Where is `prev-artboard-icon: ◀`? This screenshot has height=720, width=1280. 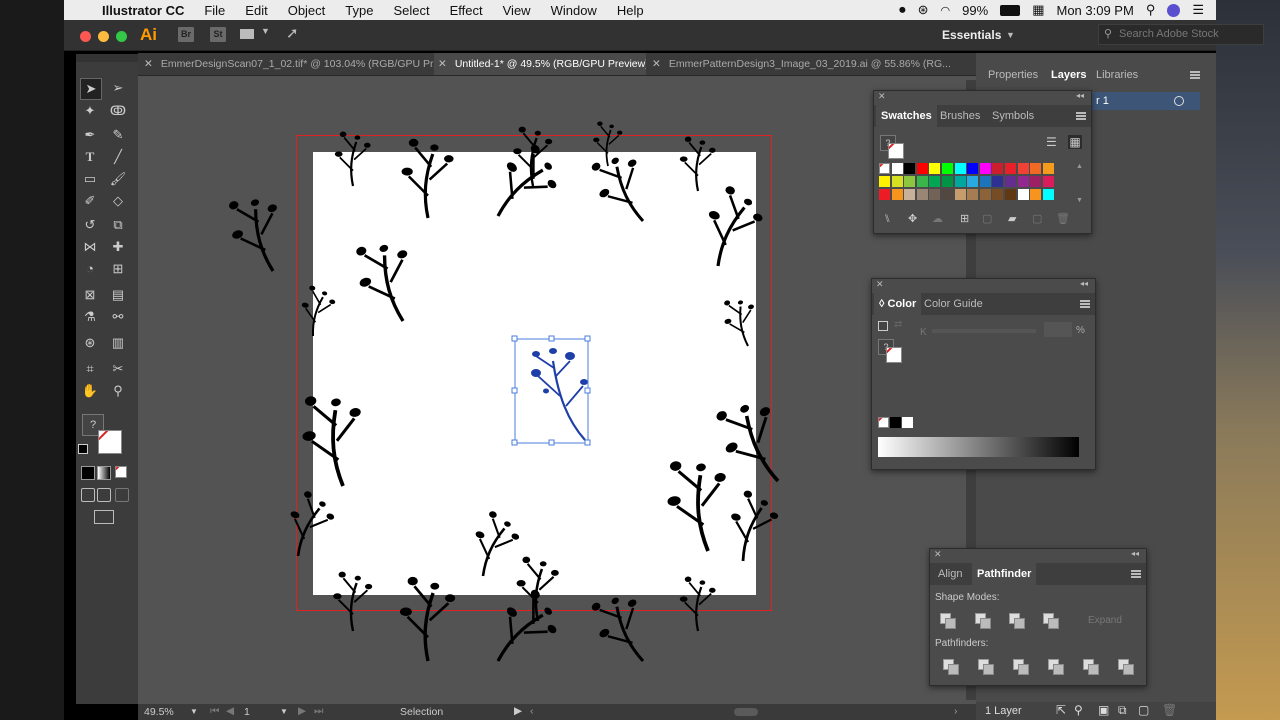 prev-artboard-icon: ◀ is located at coordinates (230, 711).